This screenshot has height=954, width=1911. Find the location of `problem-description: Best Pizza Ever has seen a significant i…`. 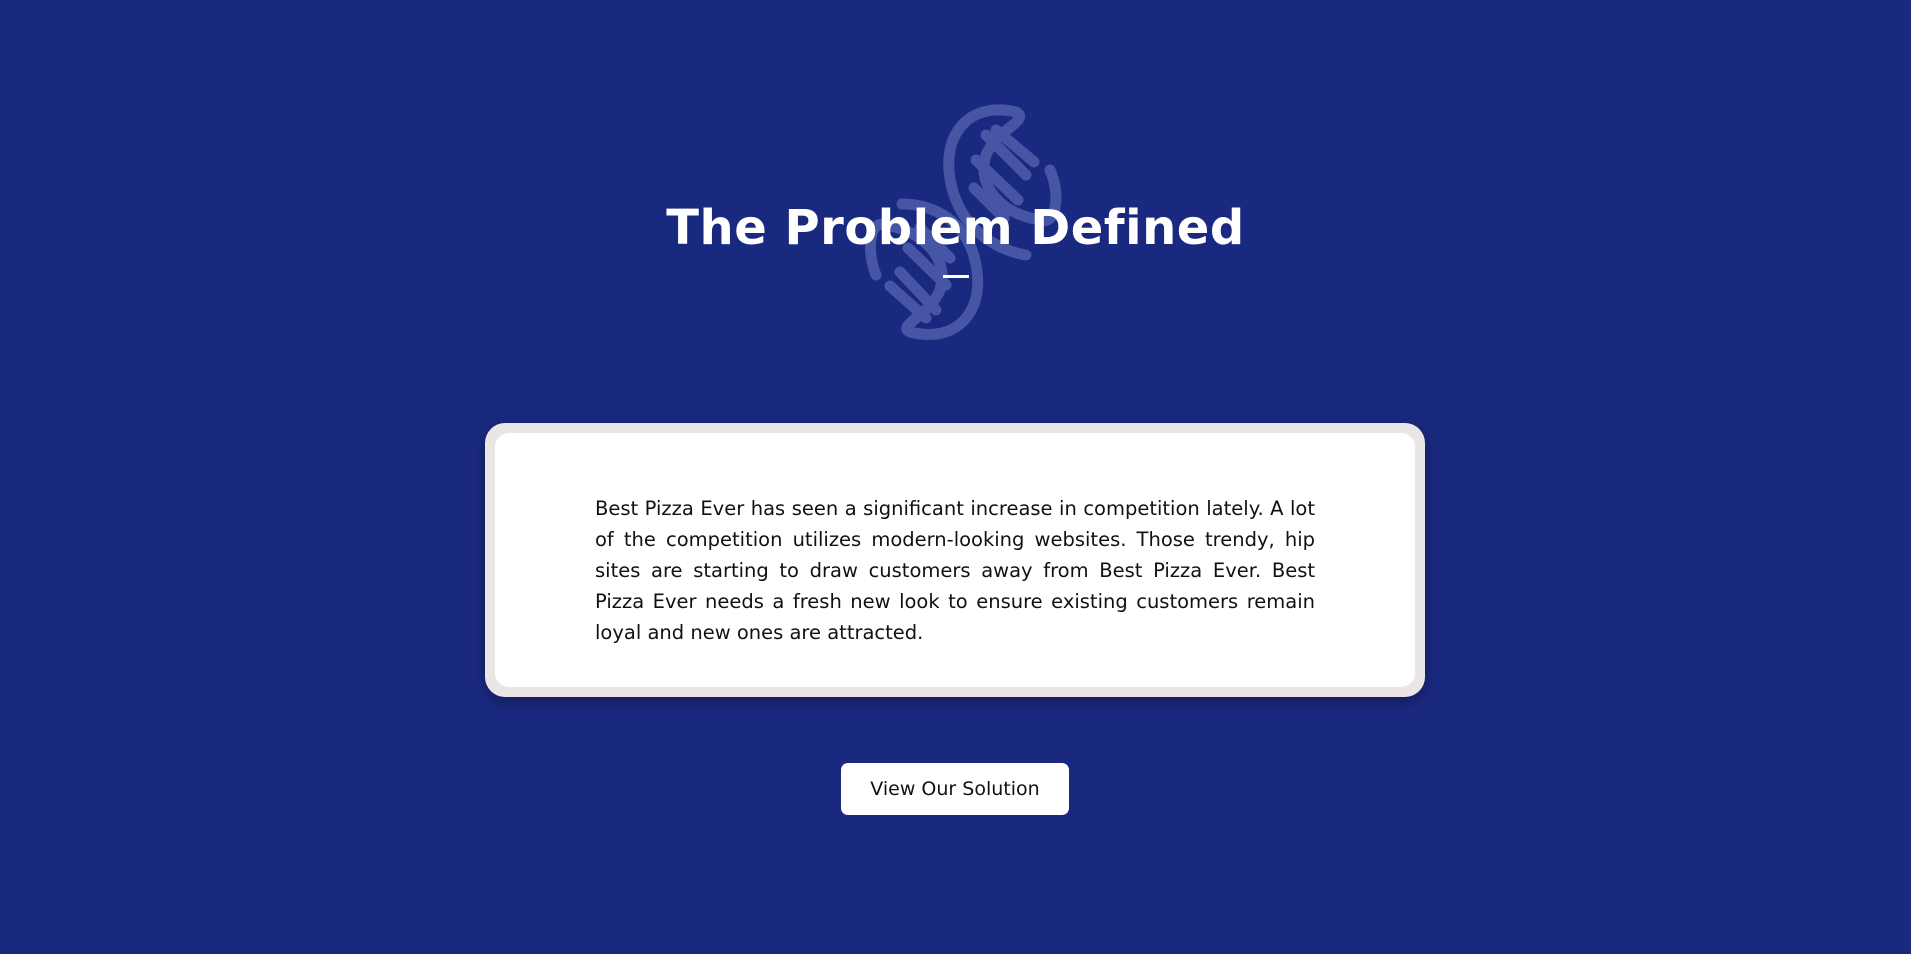

problem-description: Best Pizza Ever has seen a significant i… is located at coordinates (955, 570).